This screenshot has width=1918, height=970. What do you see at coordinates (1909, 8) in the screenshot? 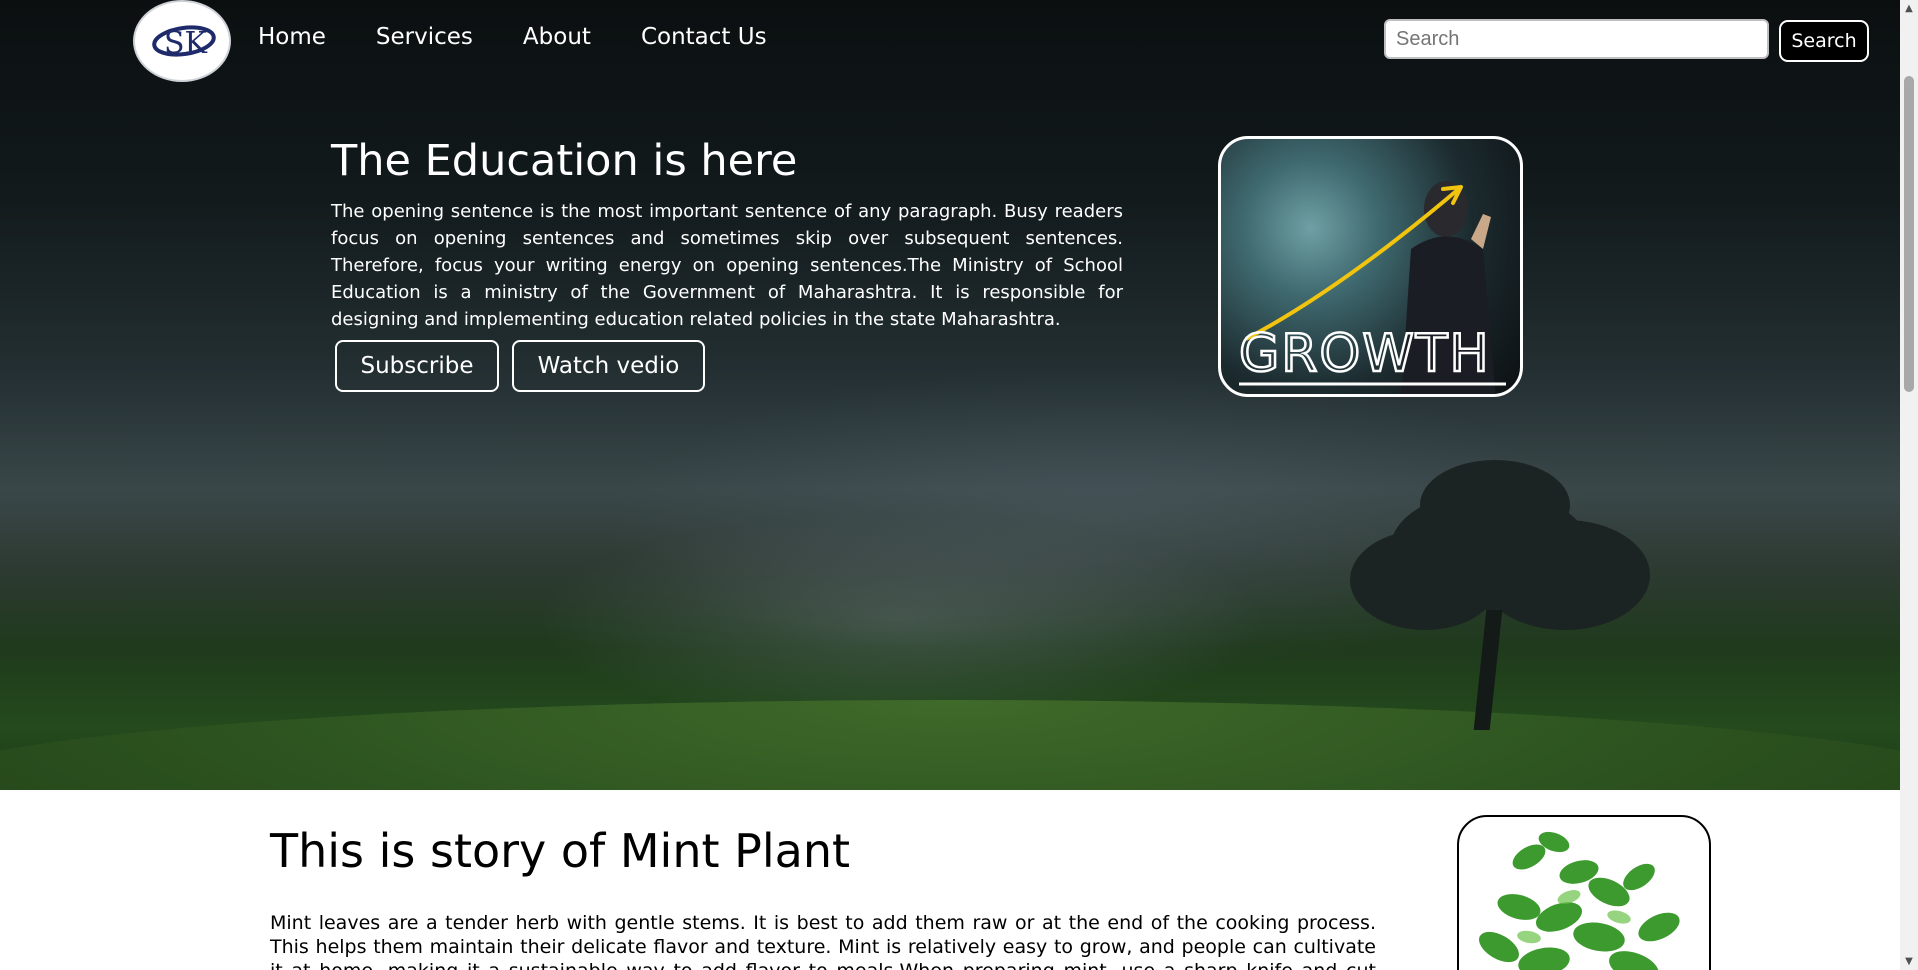
I see `scroll-up-icon: ▲` at bounding box center [1909, 8].